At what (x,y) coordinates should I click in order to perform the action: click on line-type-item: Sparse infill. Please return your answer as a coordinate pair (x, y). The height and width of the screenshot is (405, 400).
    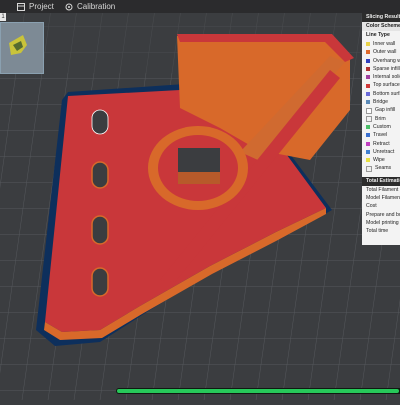
    Looking at the image, I should click on (381, 69).